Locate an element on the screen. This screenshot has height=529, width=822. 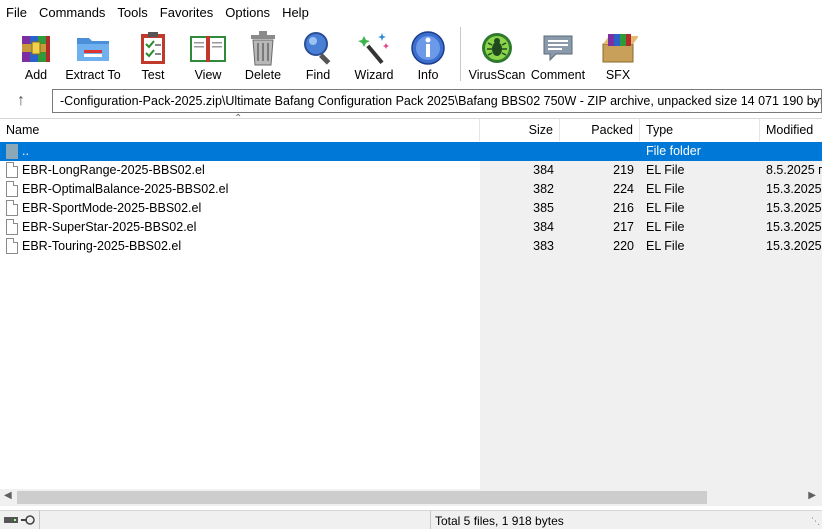
file-packed: 216 is located at coordinates (623, 208).